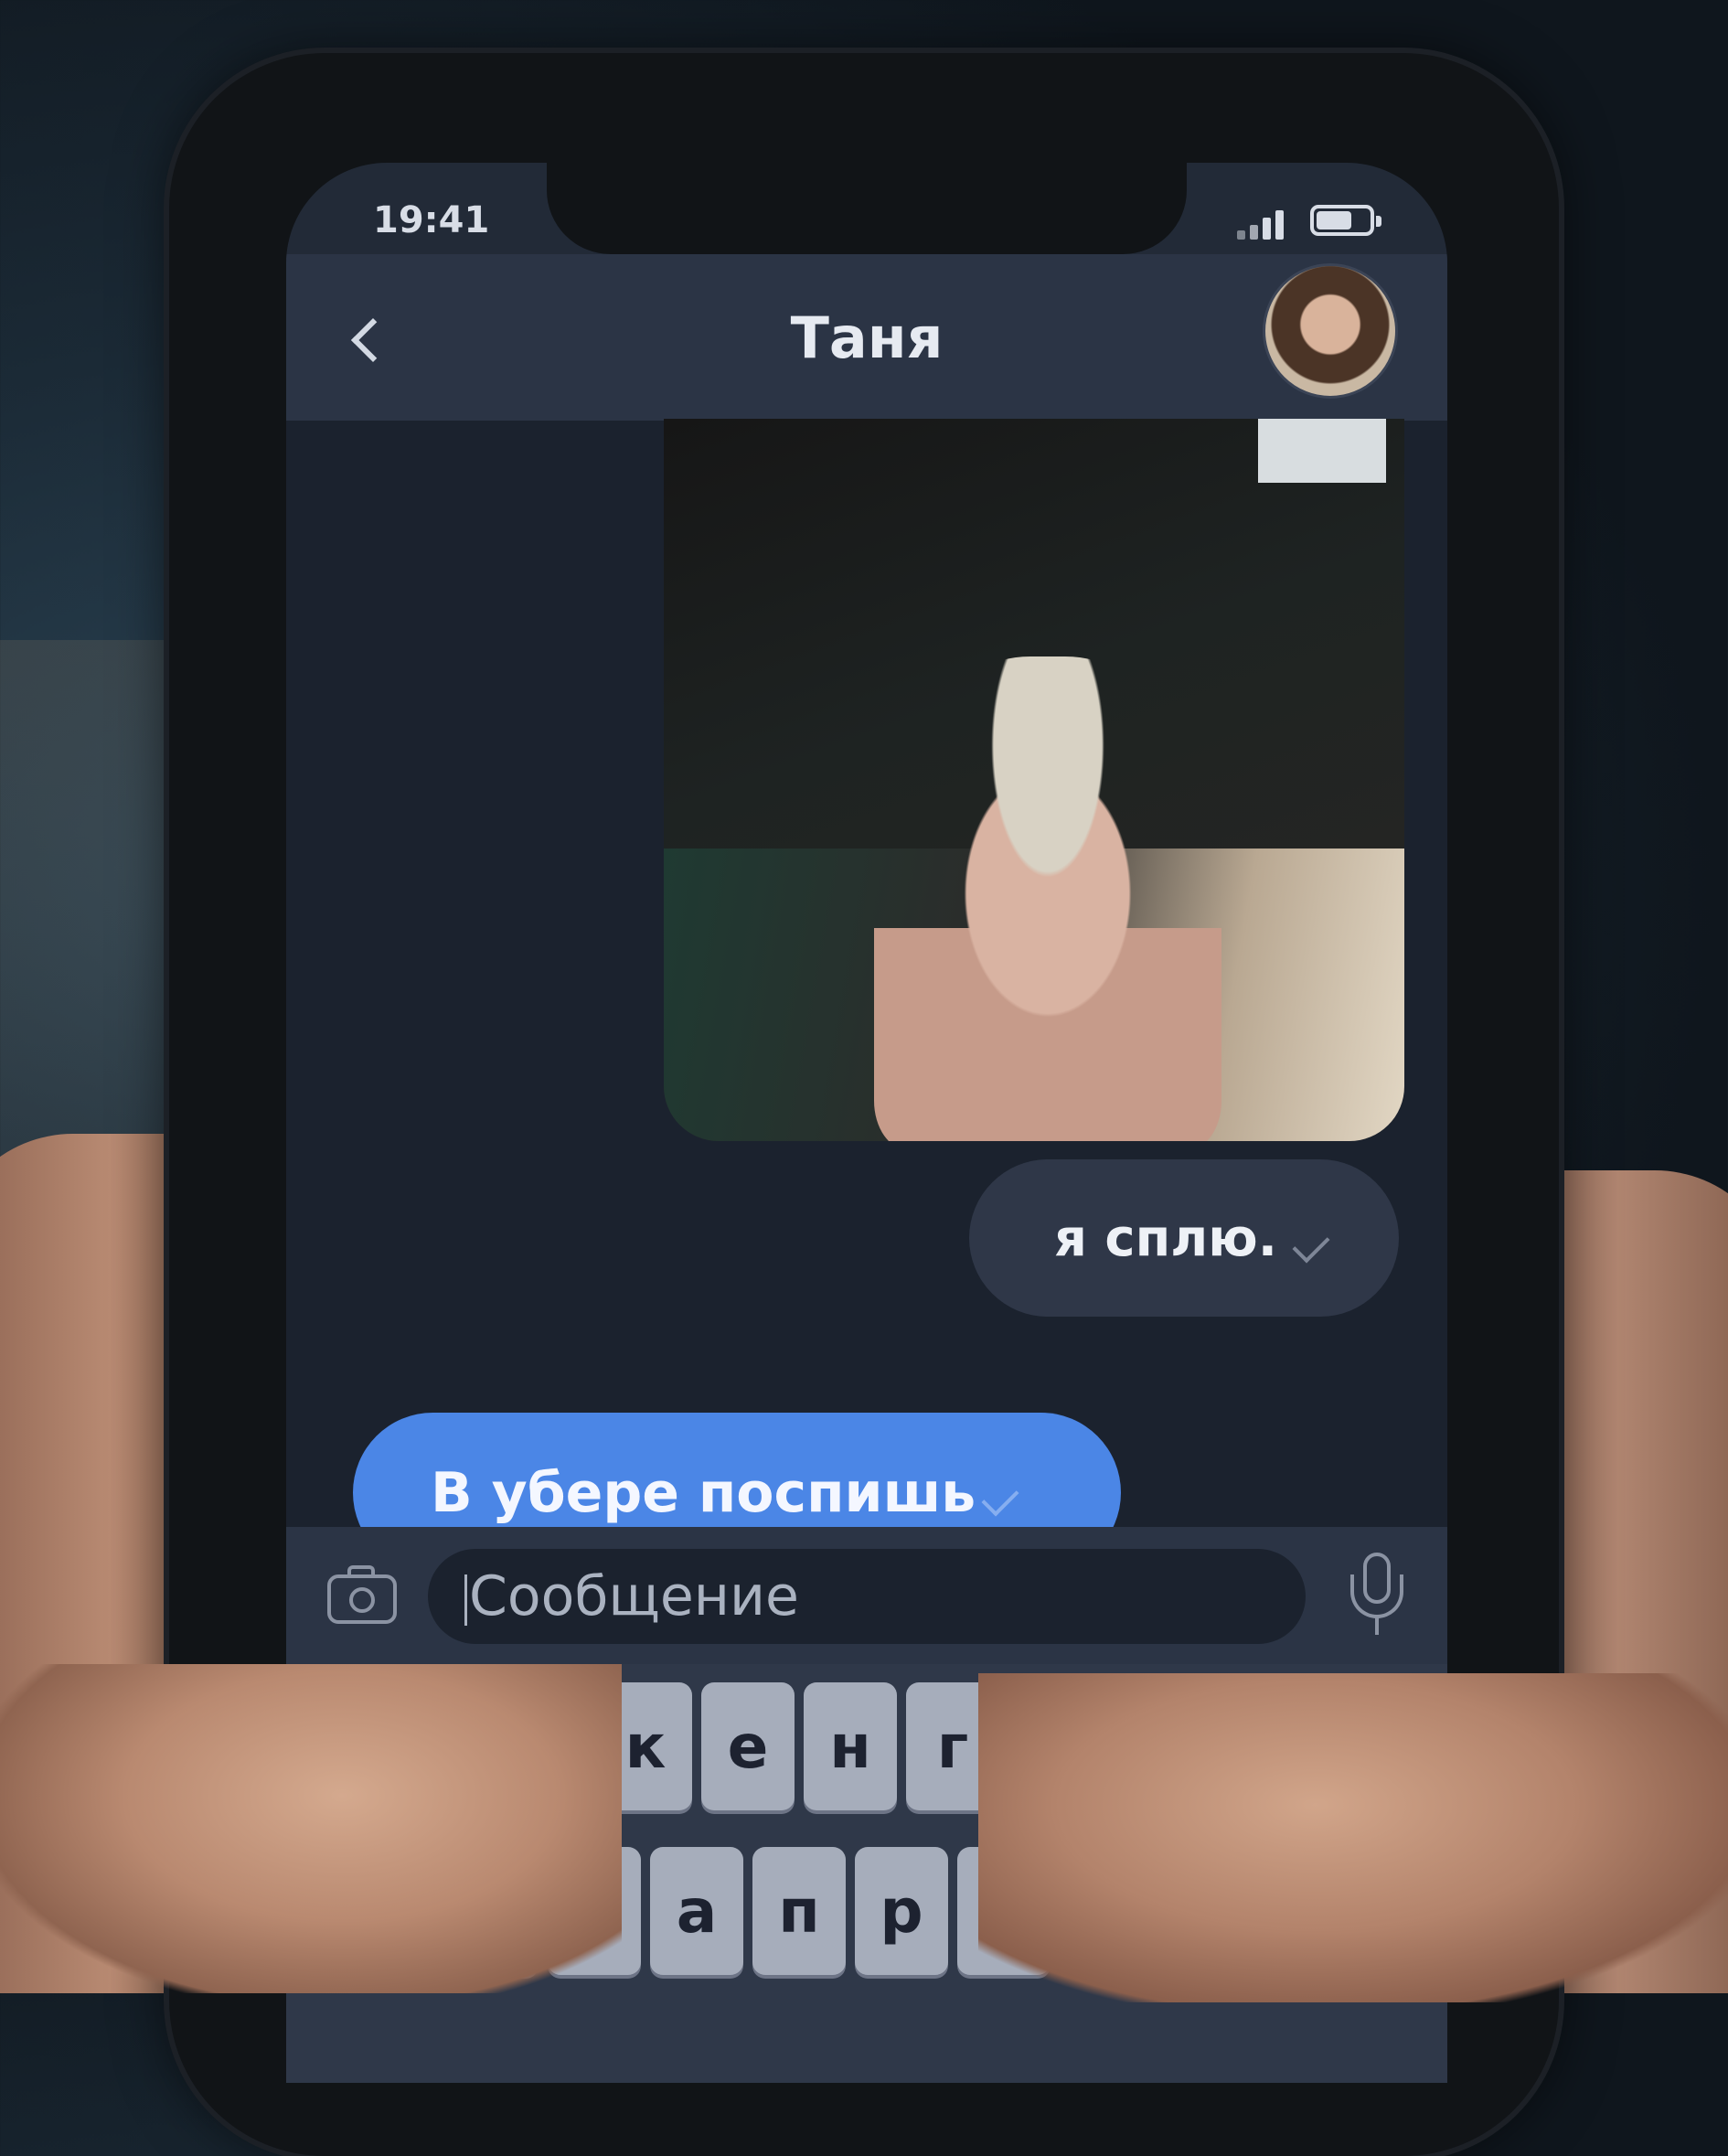 The height and width of the screenshot is (2156, 1728). I want to click on key: а, so click(696, 1911).